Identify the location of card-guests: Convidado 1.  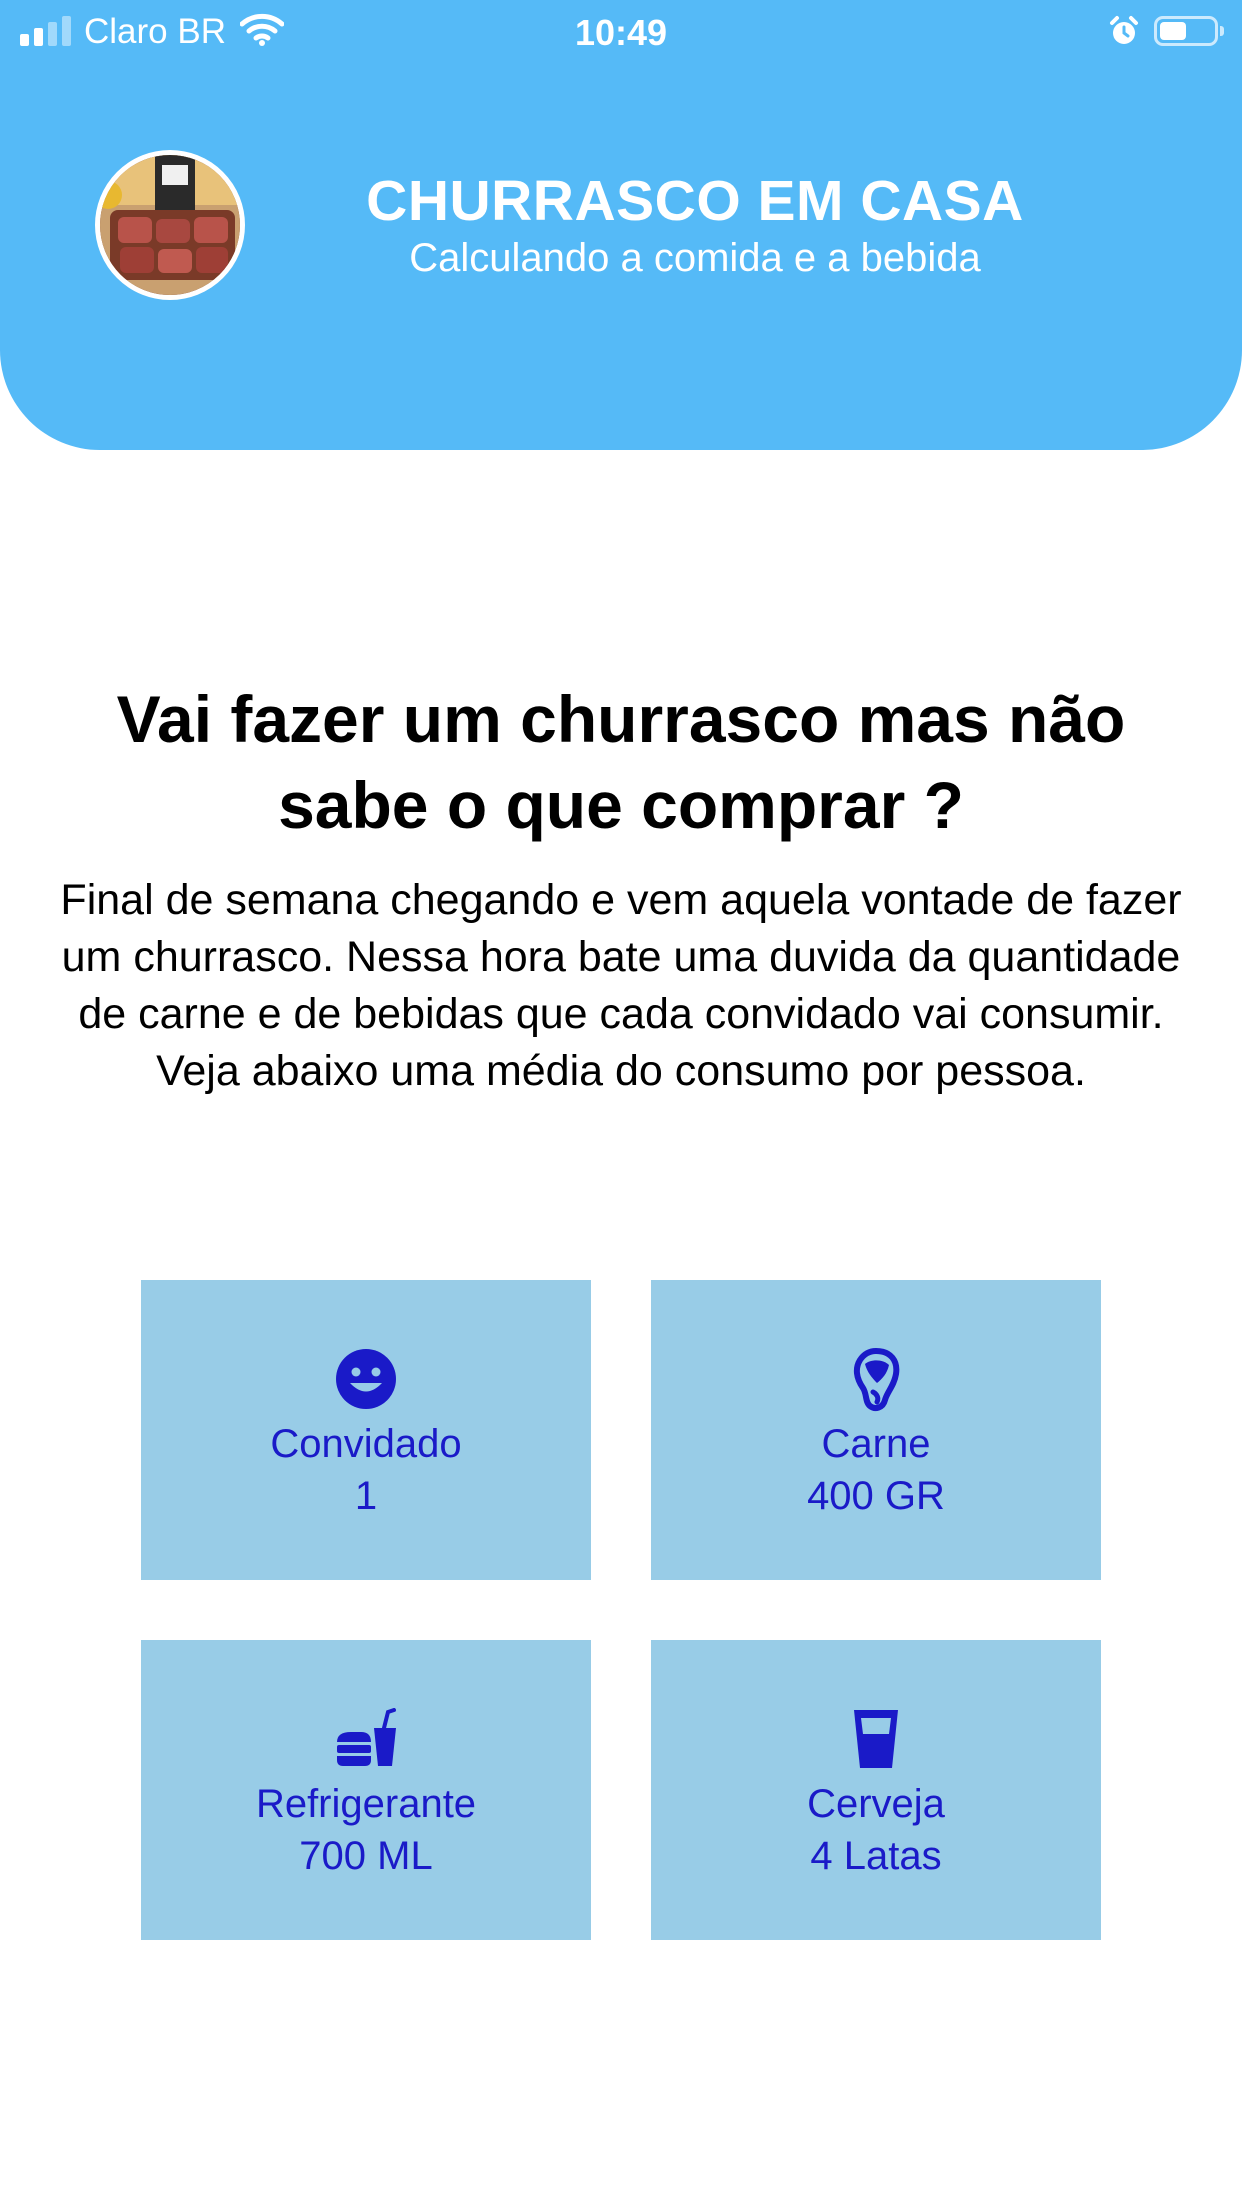
(366, 1430).